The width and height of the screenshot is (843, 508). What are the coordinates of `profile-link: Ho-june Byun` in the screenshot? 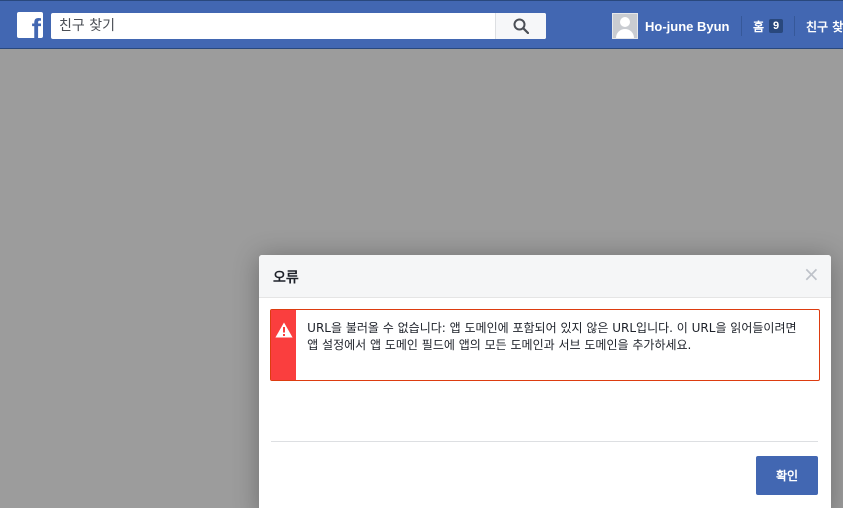 It's located at (671, 26).